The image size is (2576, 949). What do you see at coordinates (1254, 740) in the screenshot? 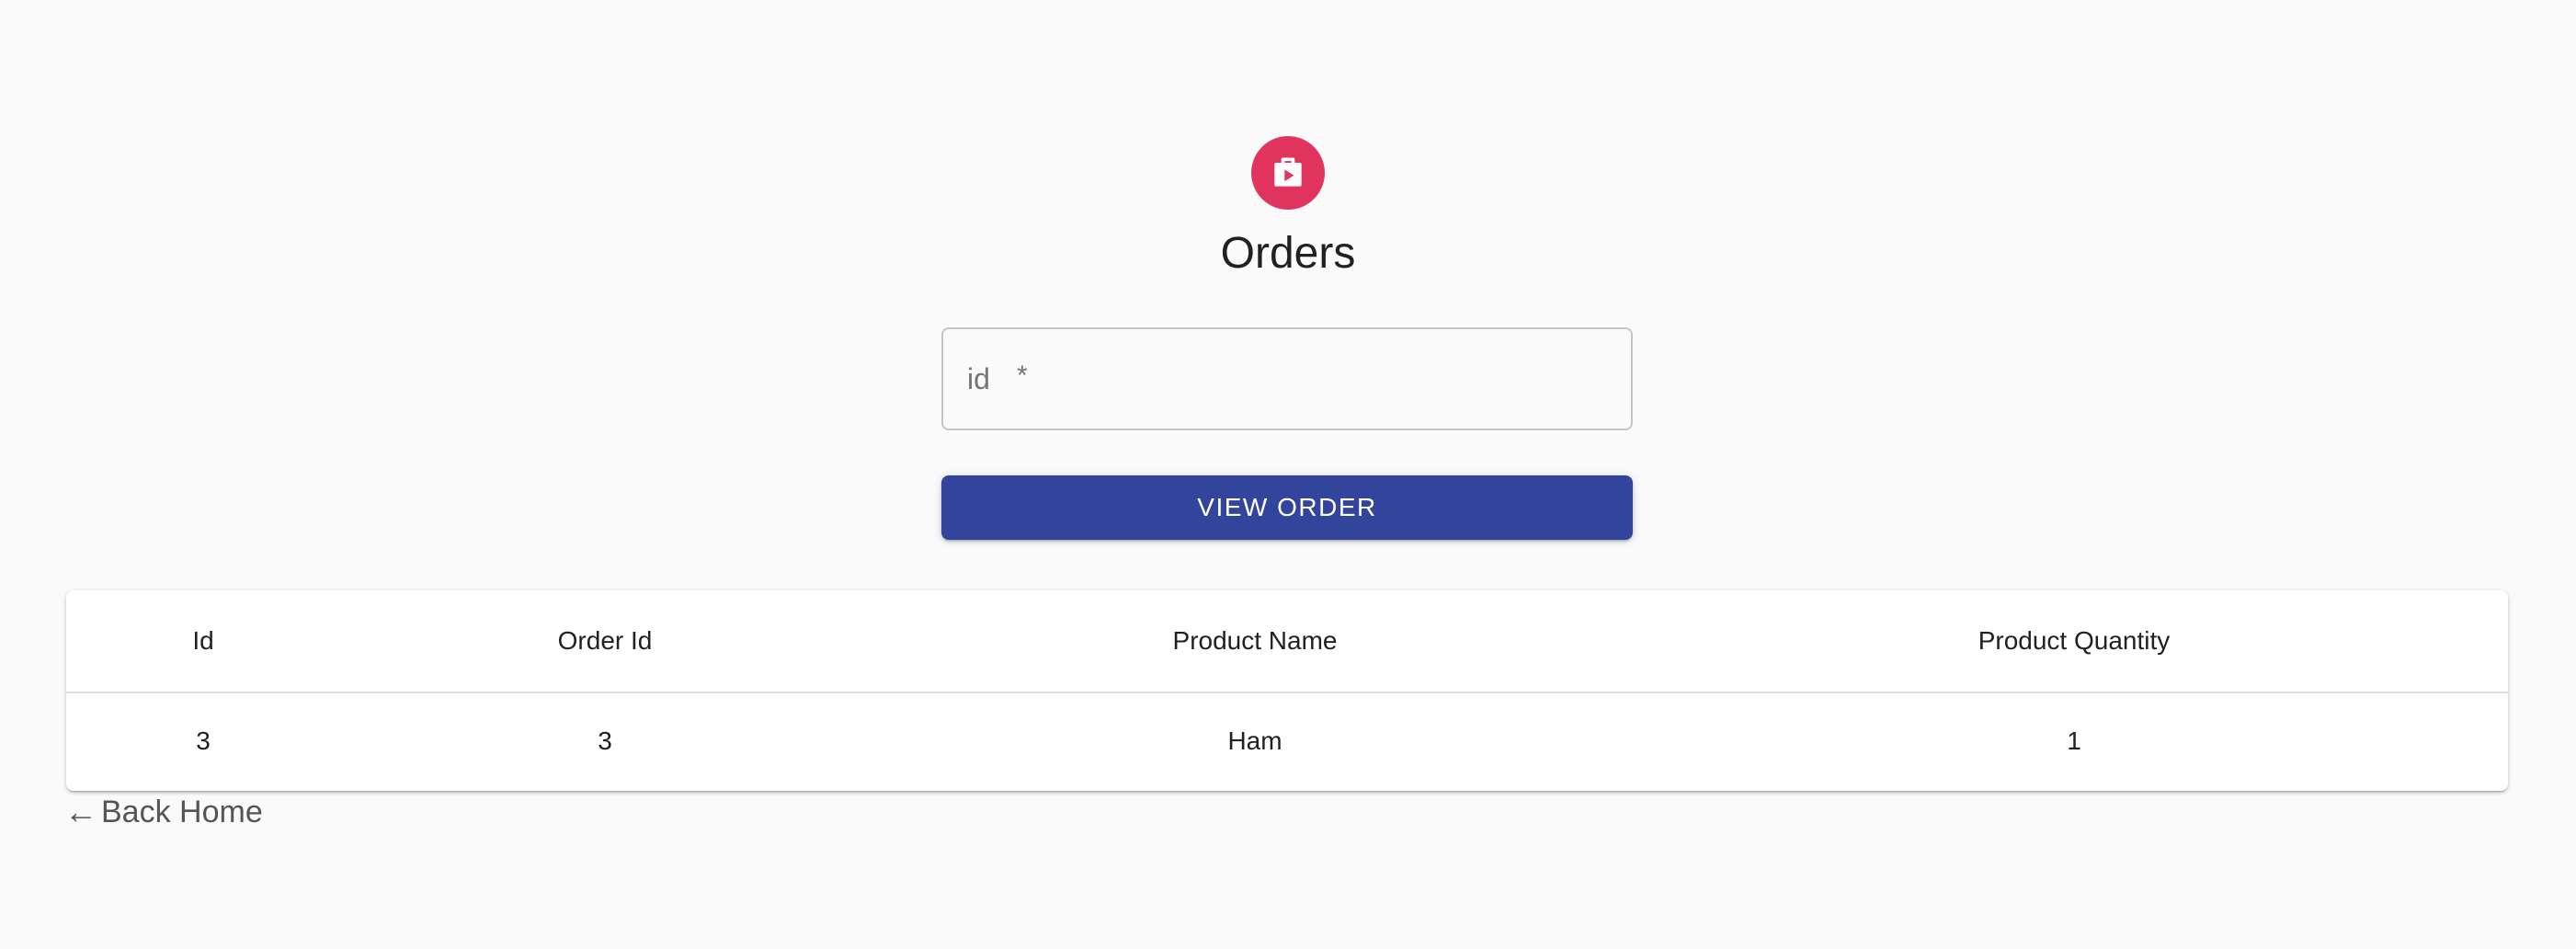
I see `cell-product-name: Ham` at bounding box center [1254, 740].